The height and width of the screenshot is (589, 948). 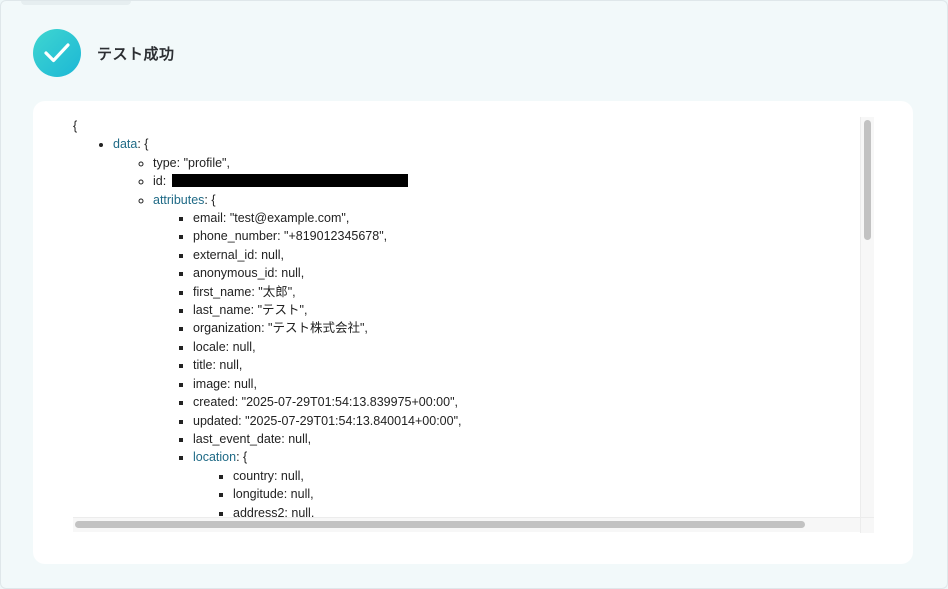 I want to click on json-line: anonymous_id: null,, so click(x=533, y=273).